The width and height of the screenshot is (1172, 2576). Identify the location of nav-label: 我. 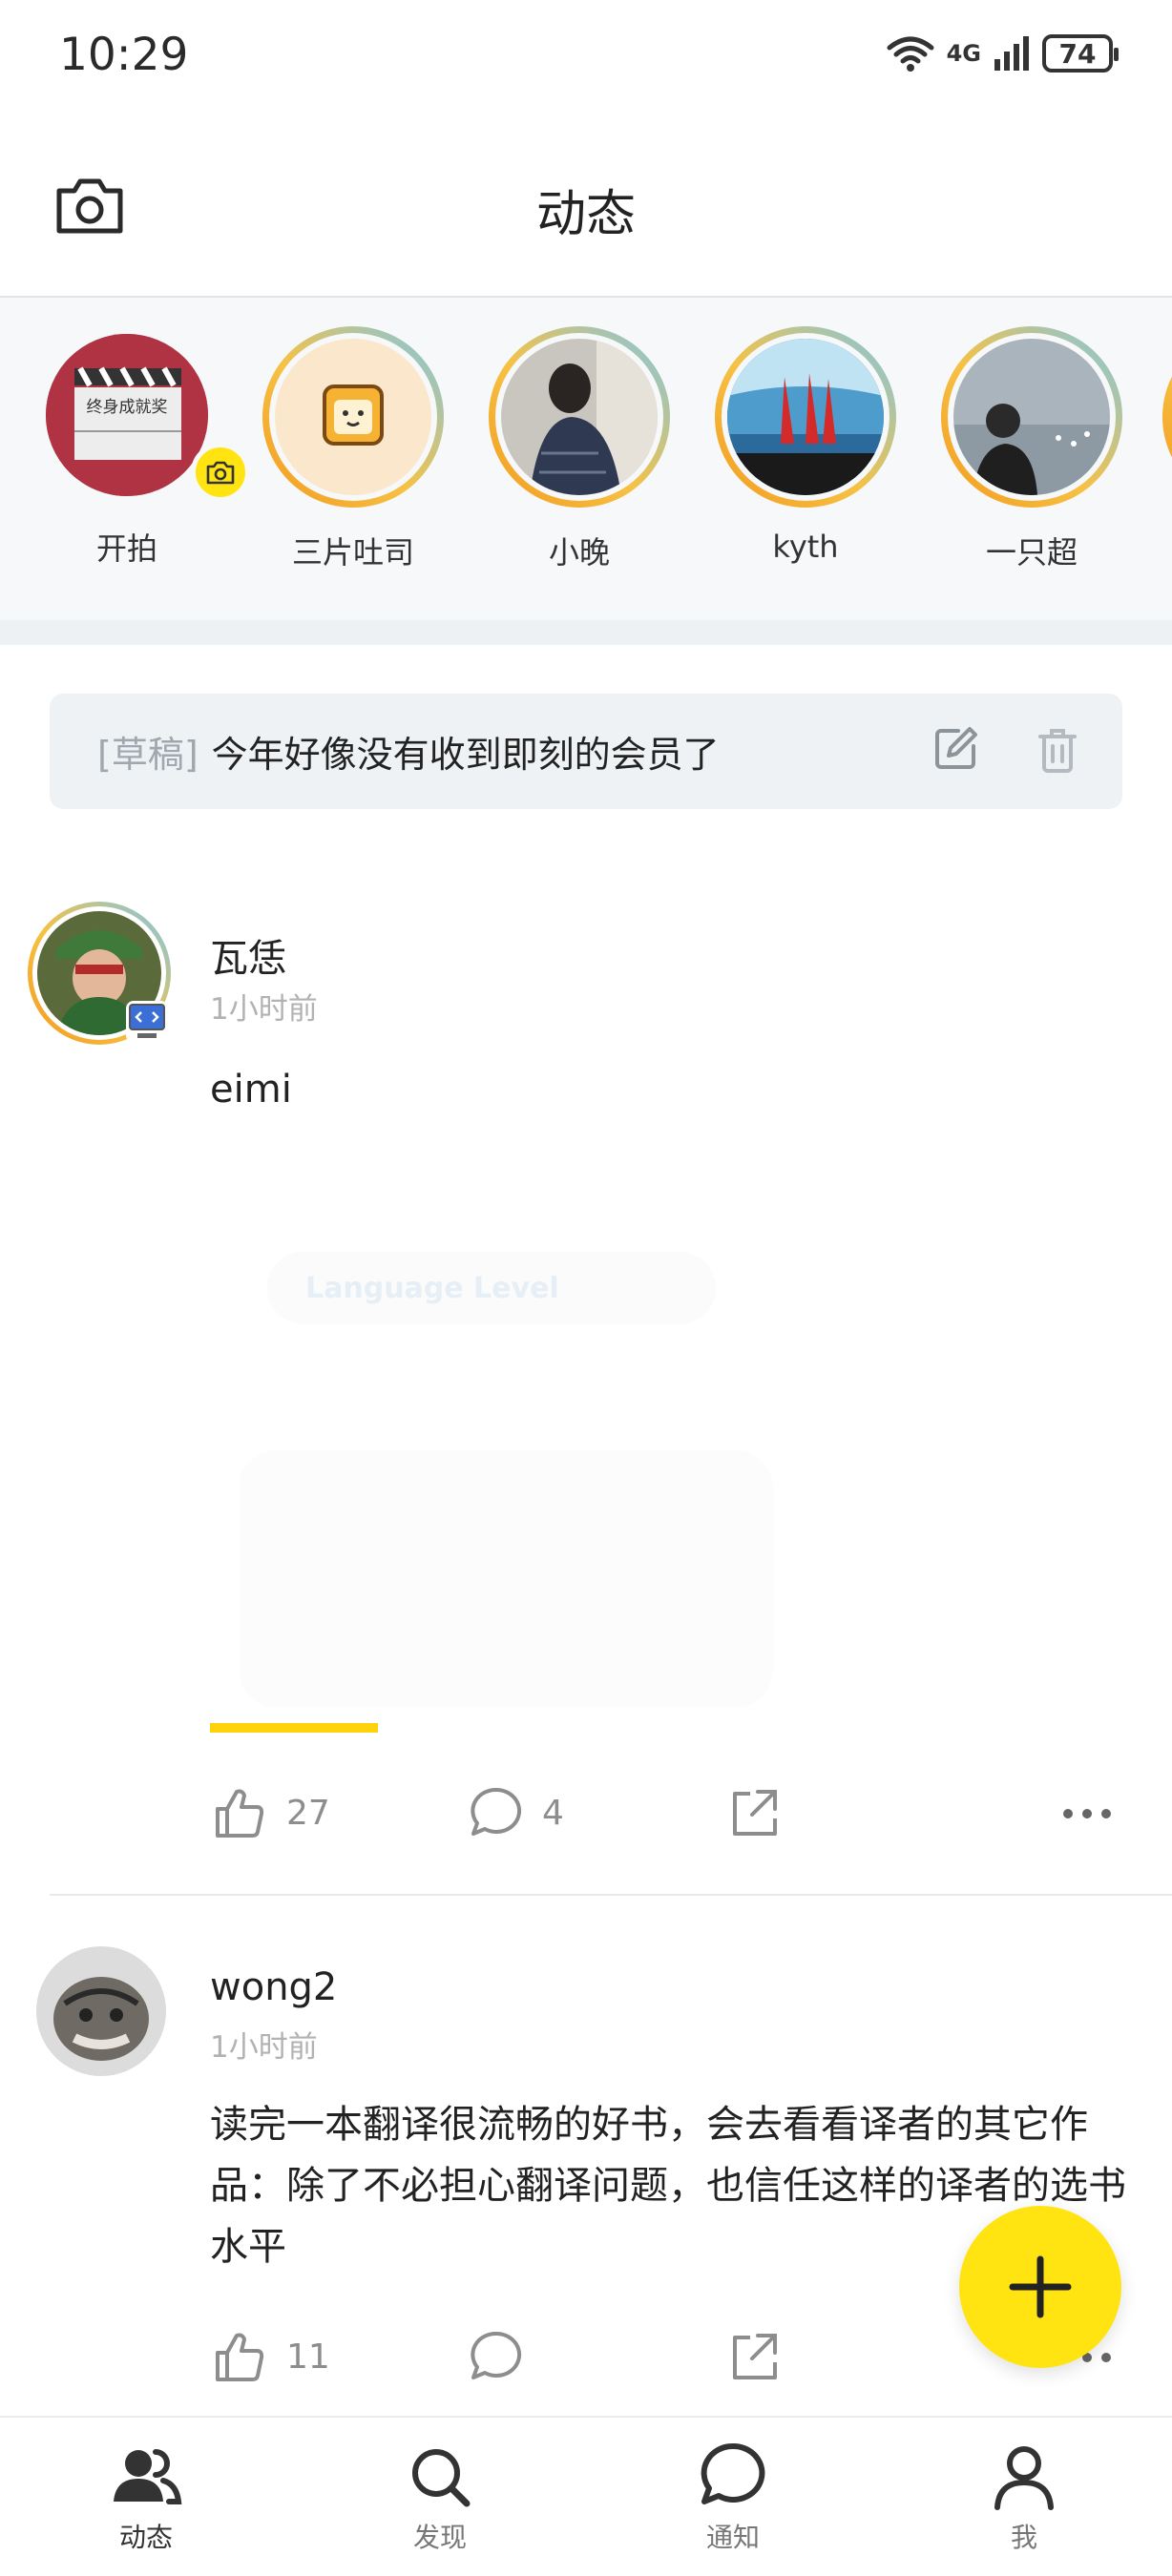
(1023, 2537).